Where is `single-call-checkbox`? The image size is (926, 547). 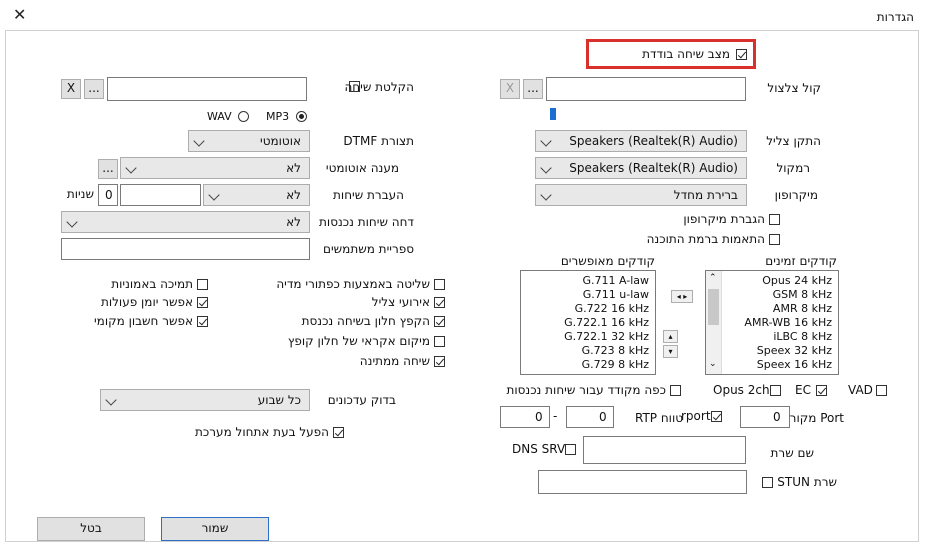
single-call-checkbox is located at coordinates (741, 54).